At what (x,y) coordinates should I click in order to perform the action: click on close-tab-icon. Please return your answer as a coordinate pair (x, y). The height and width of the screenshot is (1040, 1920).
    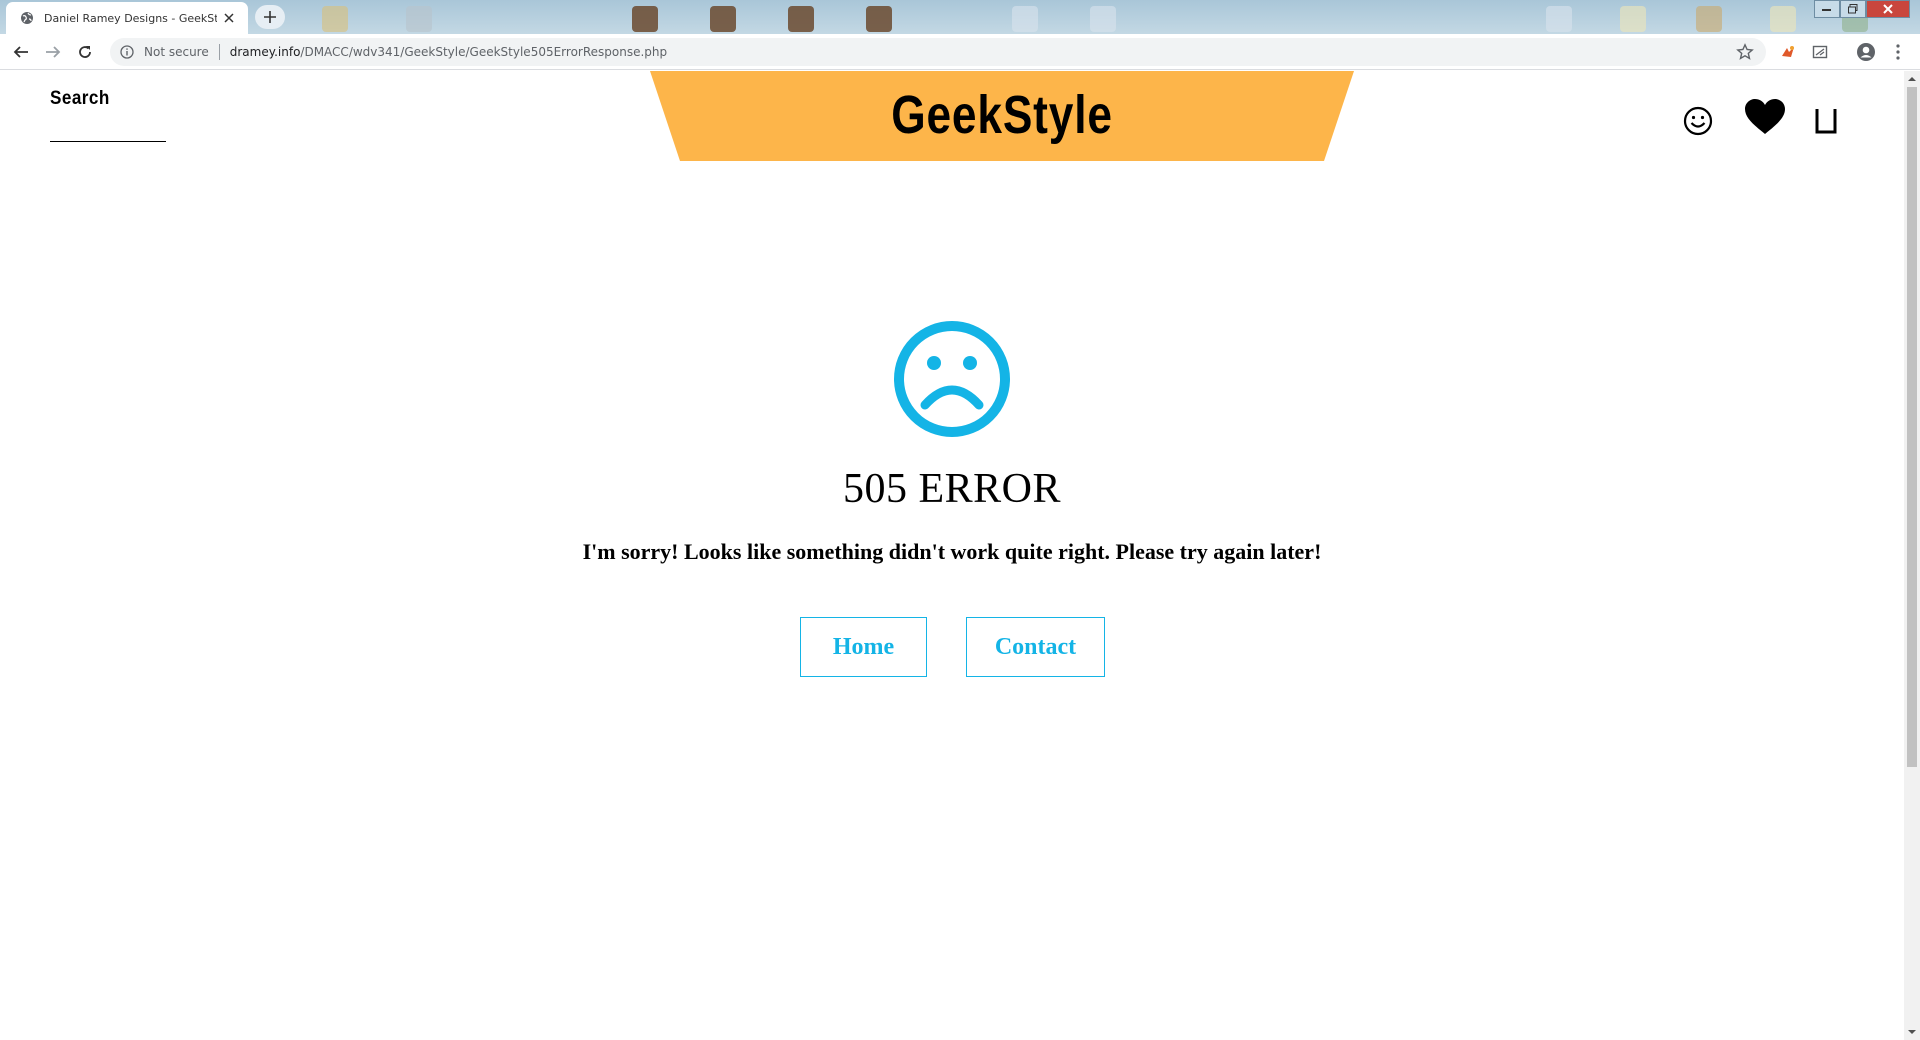
    Looking at the image, I should click on (229, 18).